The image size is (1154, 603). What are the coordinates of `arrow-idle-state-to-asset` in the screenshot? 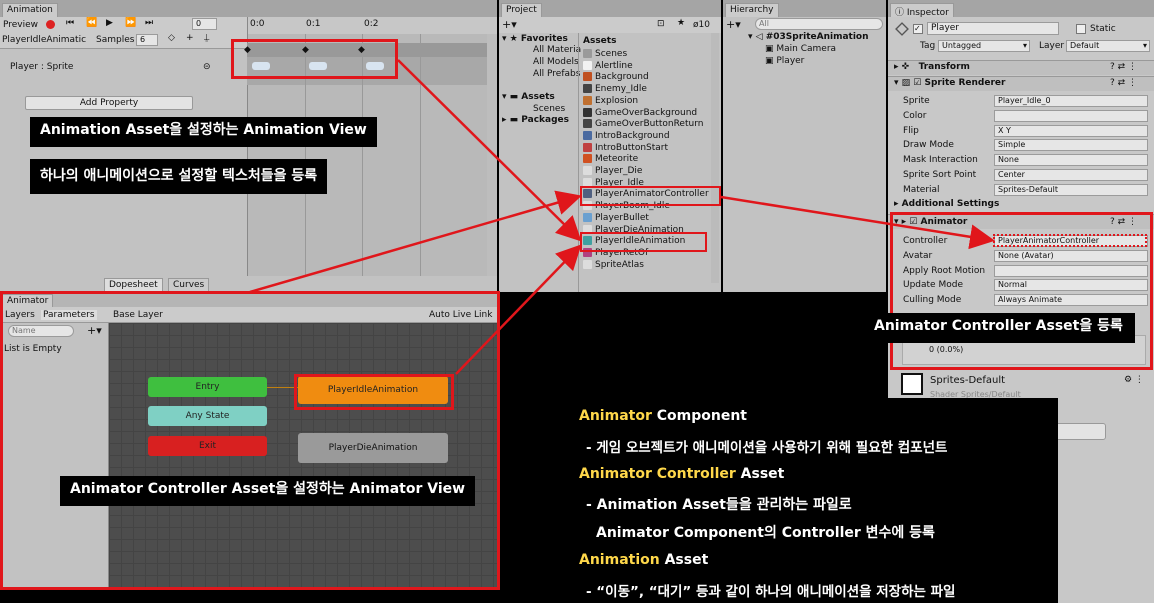 It's located at (518, 309).